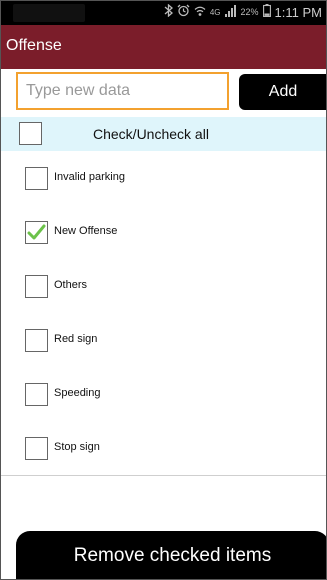  I want to click on item-label: New Offense, so click(86, 231).